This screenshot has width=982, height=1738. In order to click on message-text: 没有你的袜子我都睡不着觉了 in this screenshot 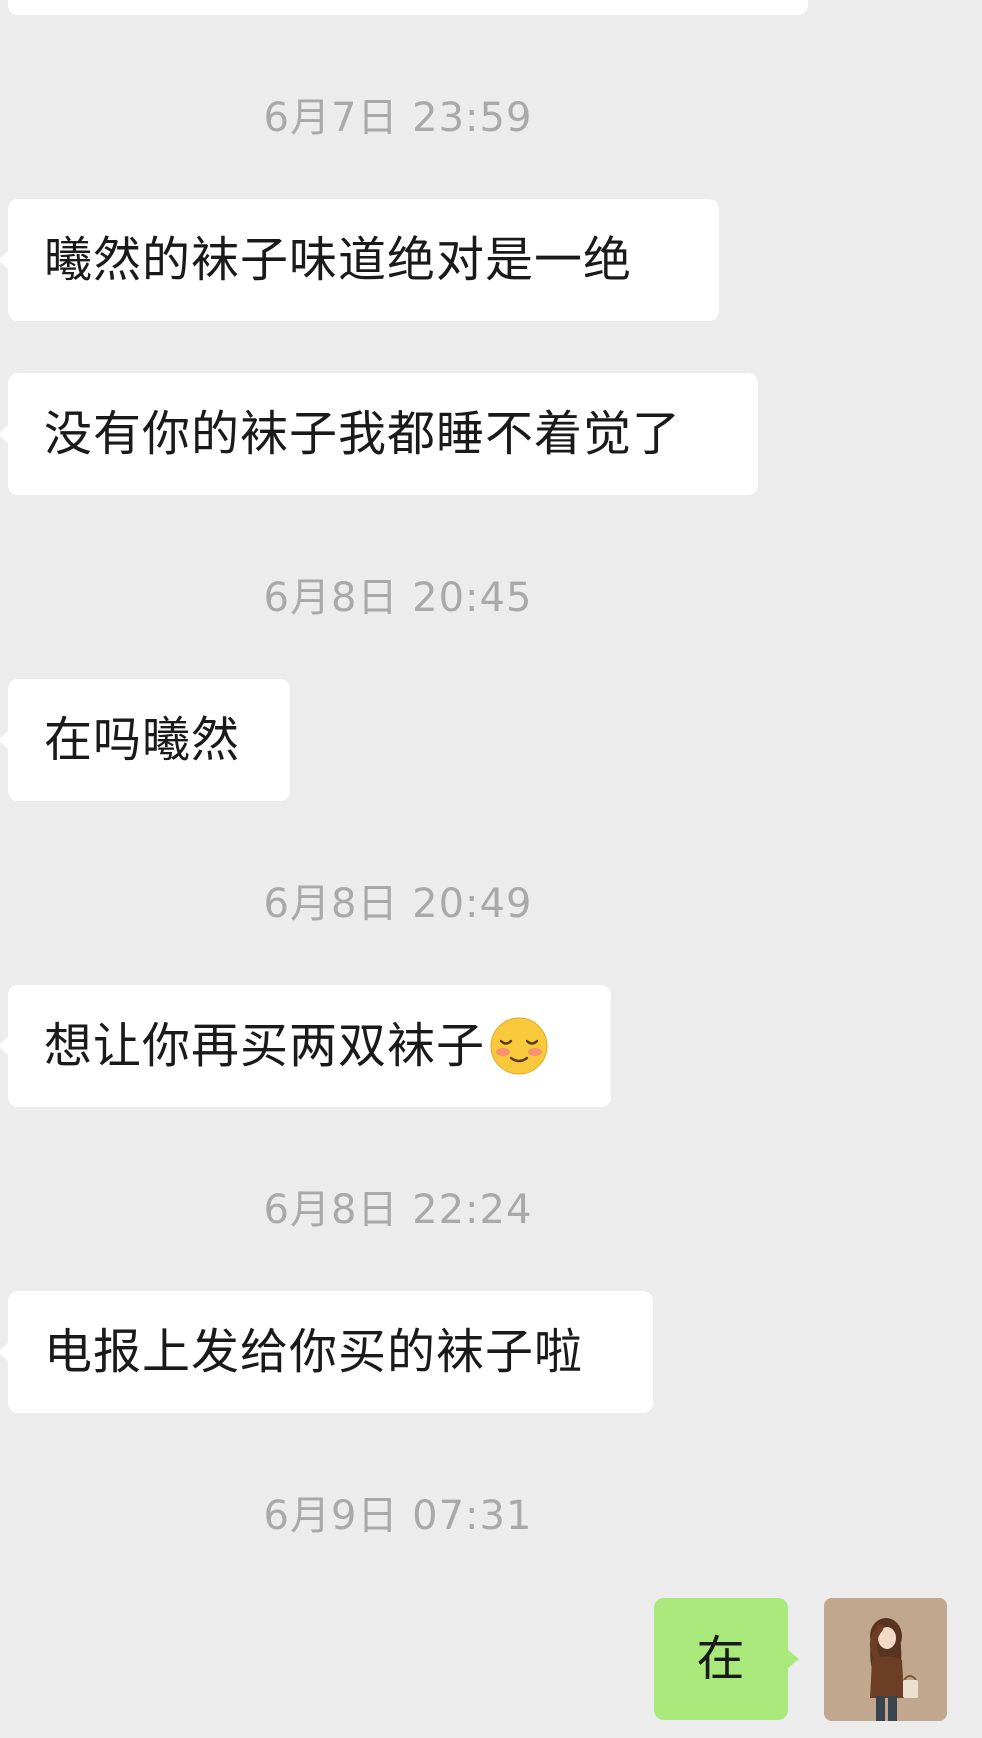, I will do `click(363, 434)`.